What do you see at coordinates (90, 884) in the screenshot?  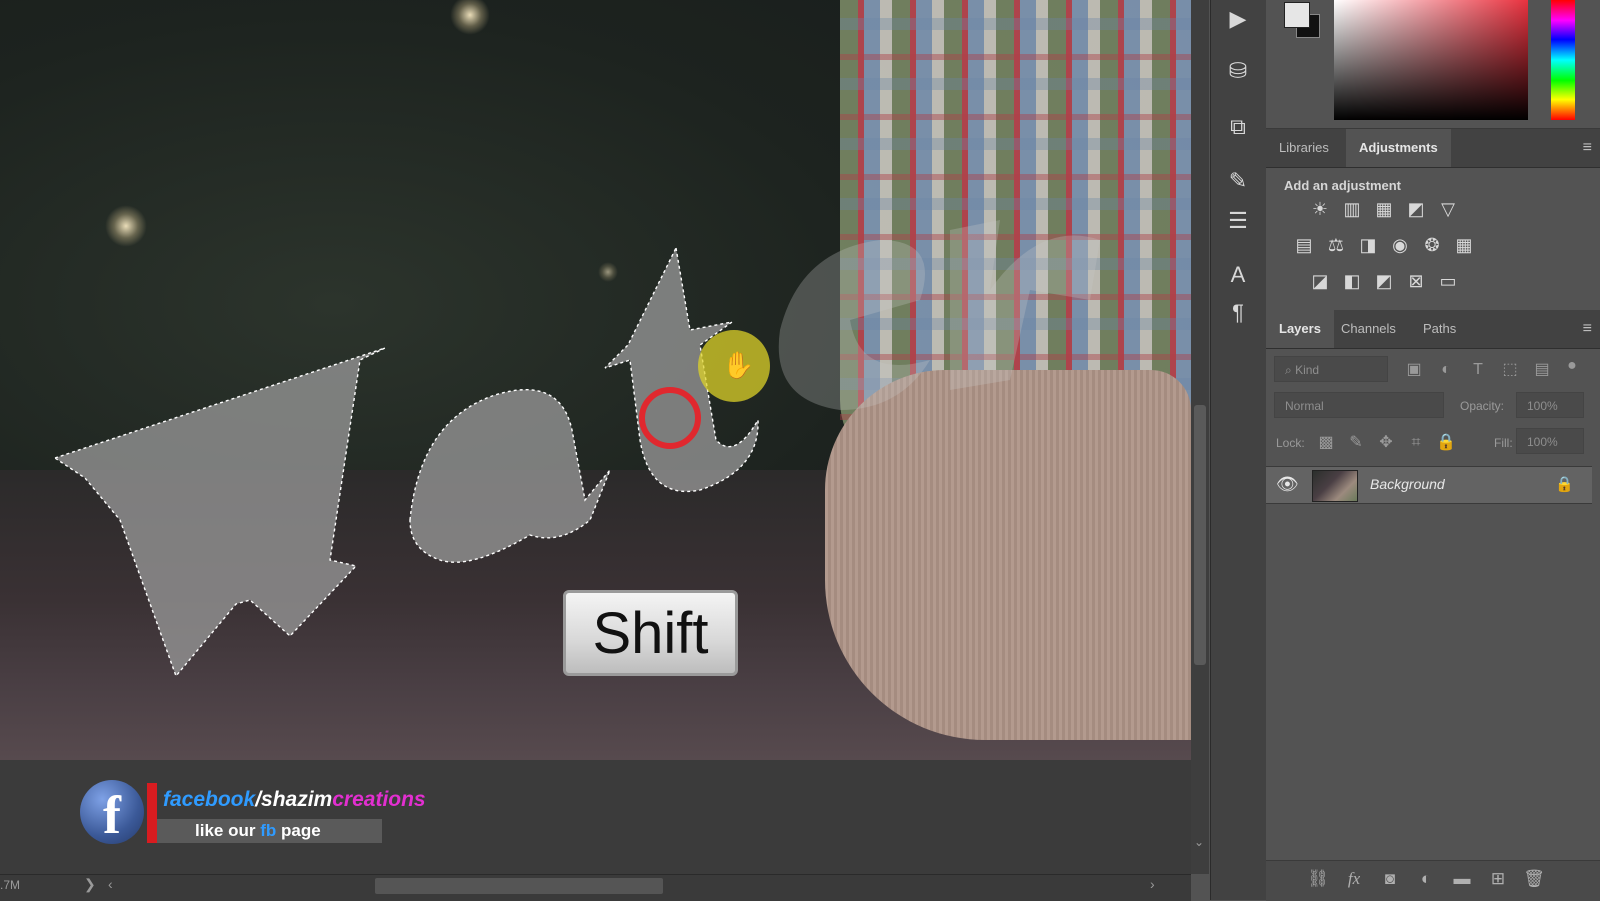 I see `status-arrow-icon: ❯` at bounding box center [90, 884].